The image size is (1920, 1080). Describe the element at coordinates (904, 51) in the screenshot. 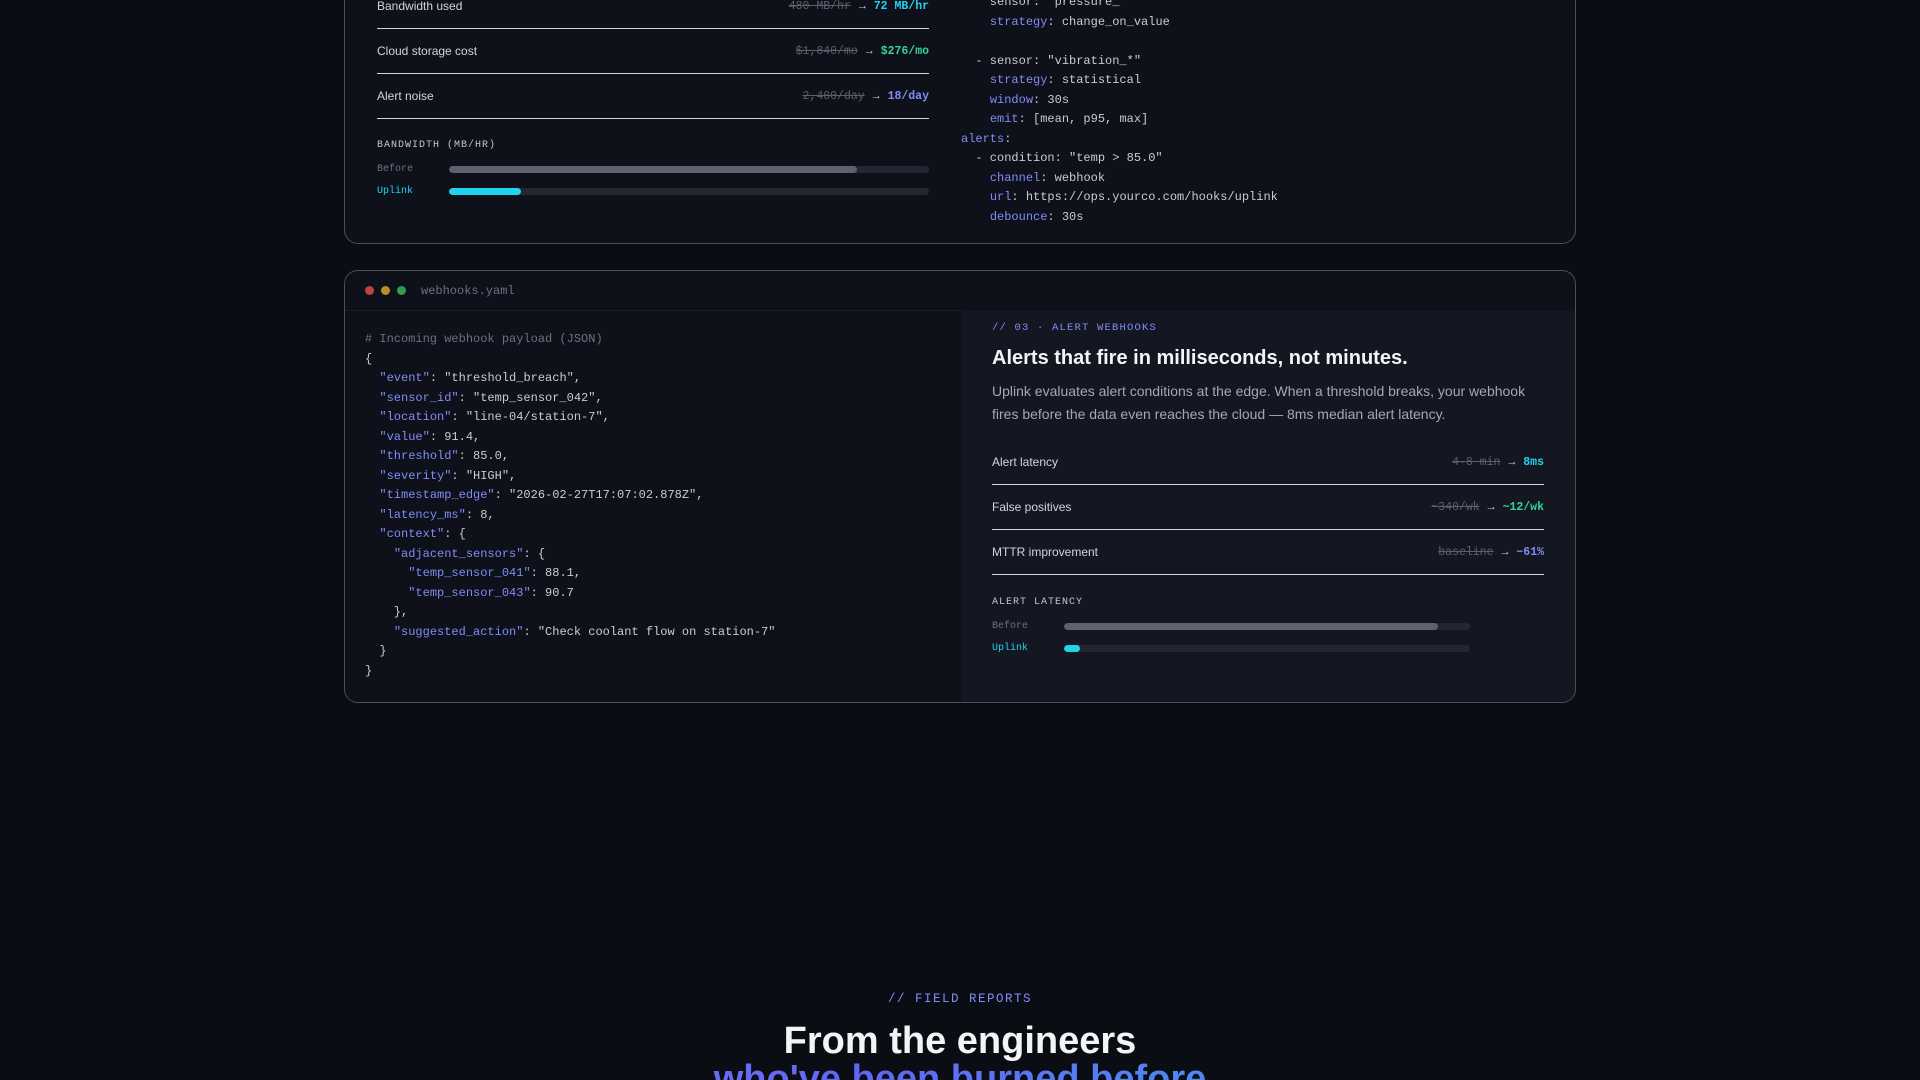

I see `metric-new-value: $276/mo` at that location.